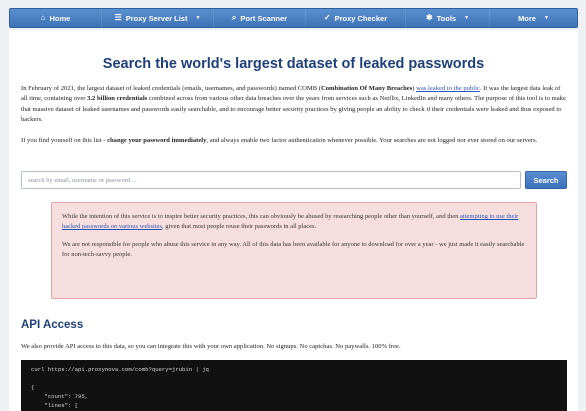 The width and height of the screenshot is (586, 411). What do you see at coordinates (157, 140) in the screenshot?
I see `advice-bold: change your password immediately` at bounding box center [157, 140].